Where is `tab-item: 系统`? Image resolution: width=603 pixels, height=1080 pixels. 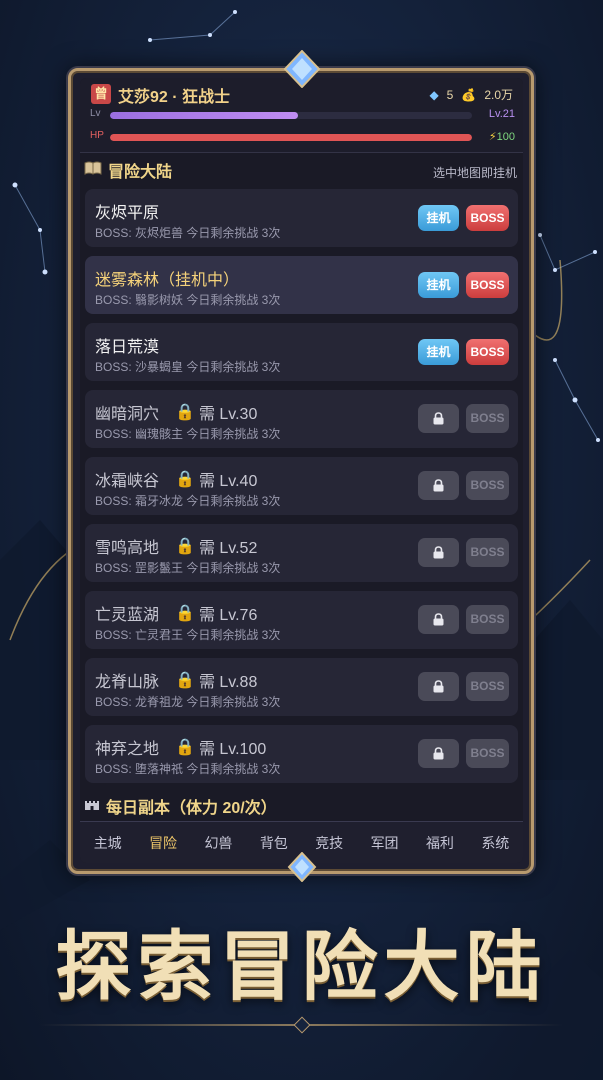
tab-item: 系统 is located at coordinates (495, 842).